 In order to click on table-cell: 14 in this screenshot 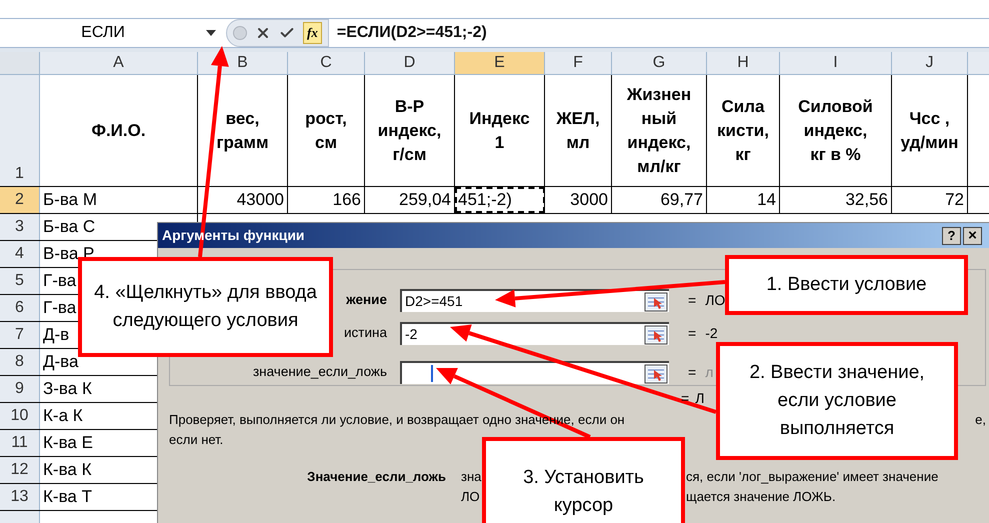, I will do `click(743, 200)`.